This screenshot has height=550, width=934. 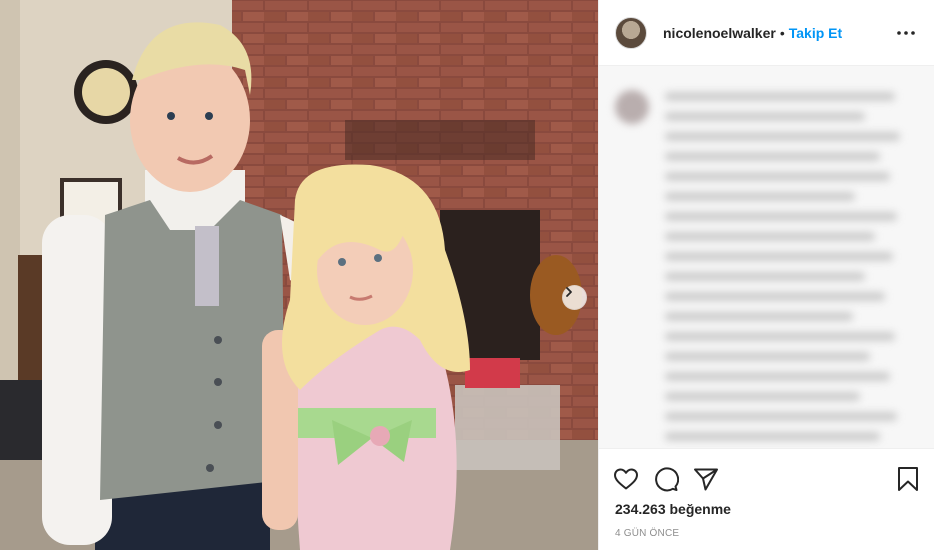 What do you see at coordinates (719, 33) in the screenshot?
I see `username-link: nicolenoelwalker` at bounding box center [719, 33].